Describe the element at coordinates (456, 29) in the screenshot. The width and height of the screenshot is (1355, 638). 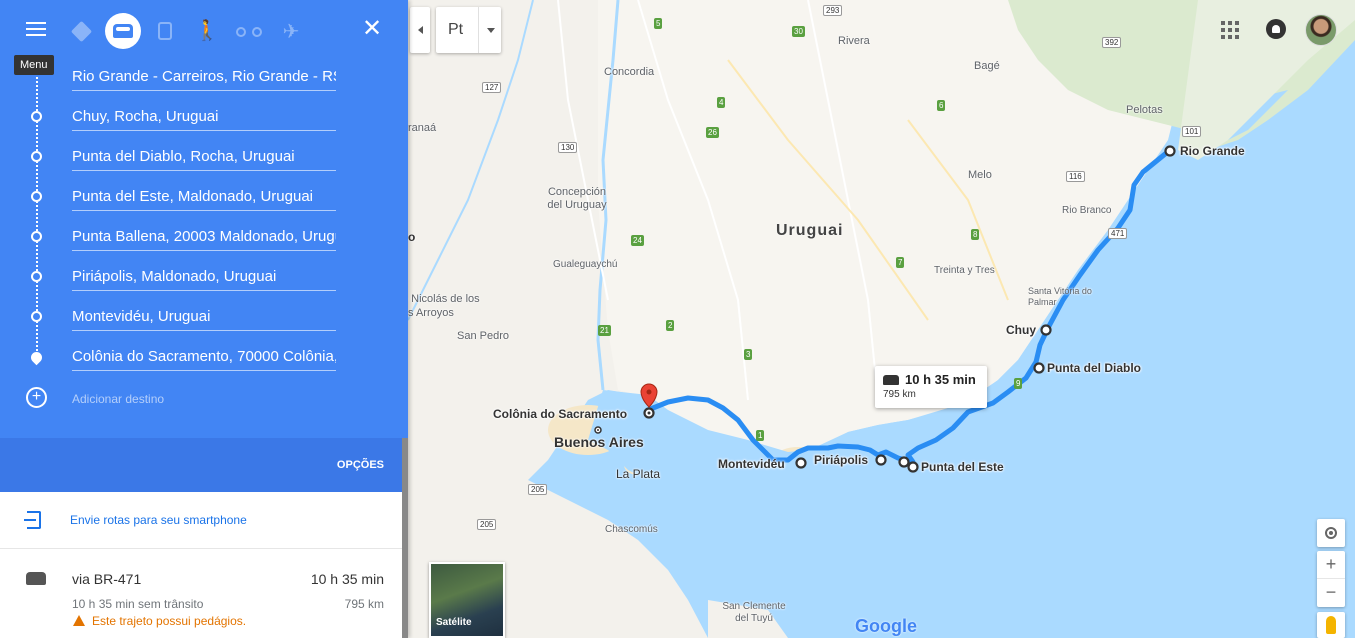
I see `layer-toggle-label: Pt` at that location.